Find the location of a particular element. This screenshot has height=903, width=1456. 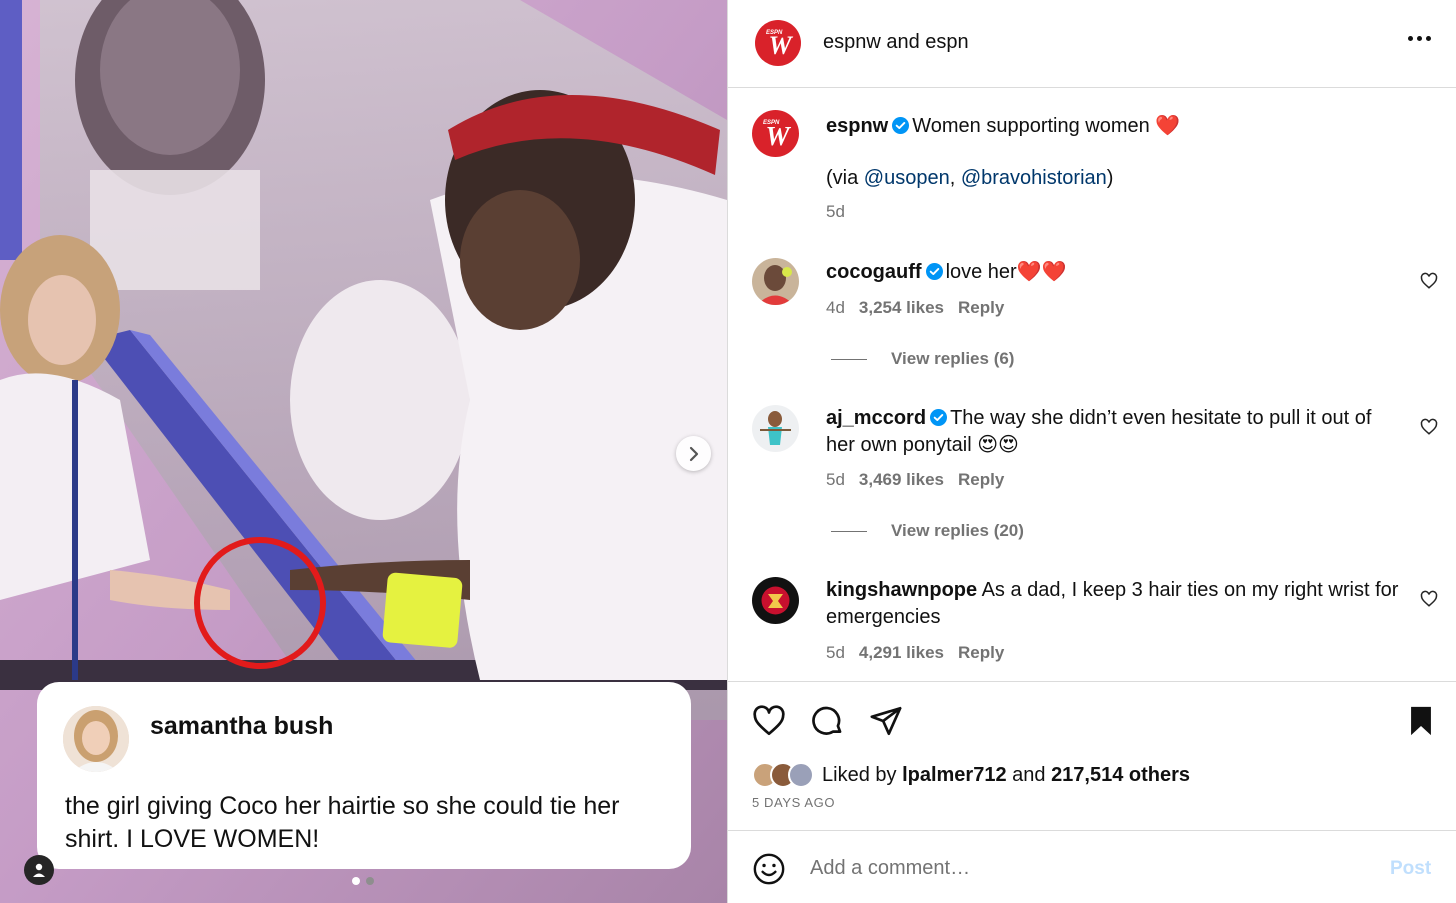

post-header-title: espnw and espn is located at coordinates (896, 42).